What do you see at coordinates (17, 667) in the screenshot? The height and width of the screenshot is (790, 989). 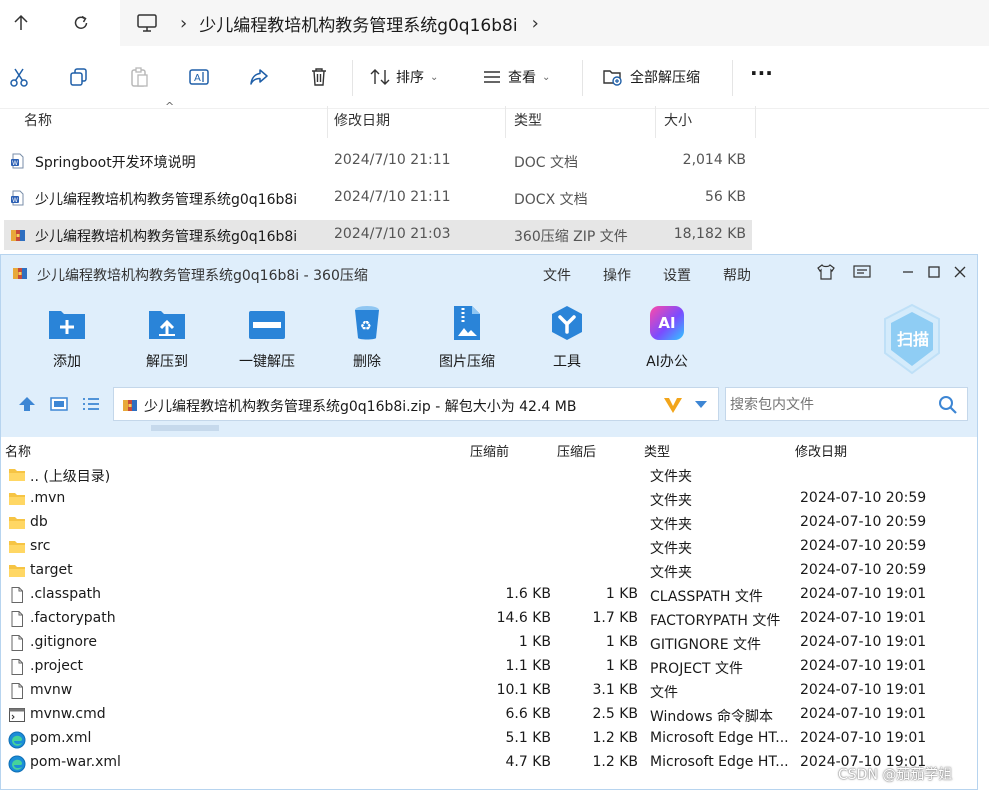 I see `file-icon` at bounding box center [17, 667].